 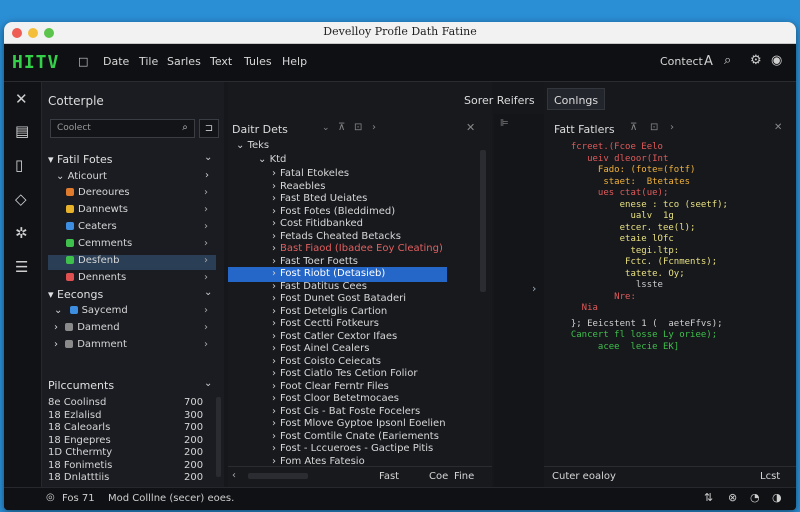 What do you see at coordinates (755, 497) in the screenshot?
I see `bell-icon: ◔` at bounding box center [755, 497].